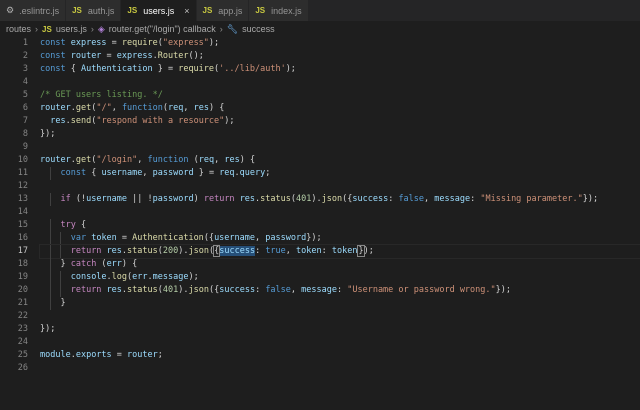  Describe the element at coordinates (22, 329) in the screenshot. I see `line-number: 23` at that location.